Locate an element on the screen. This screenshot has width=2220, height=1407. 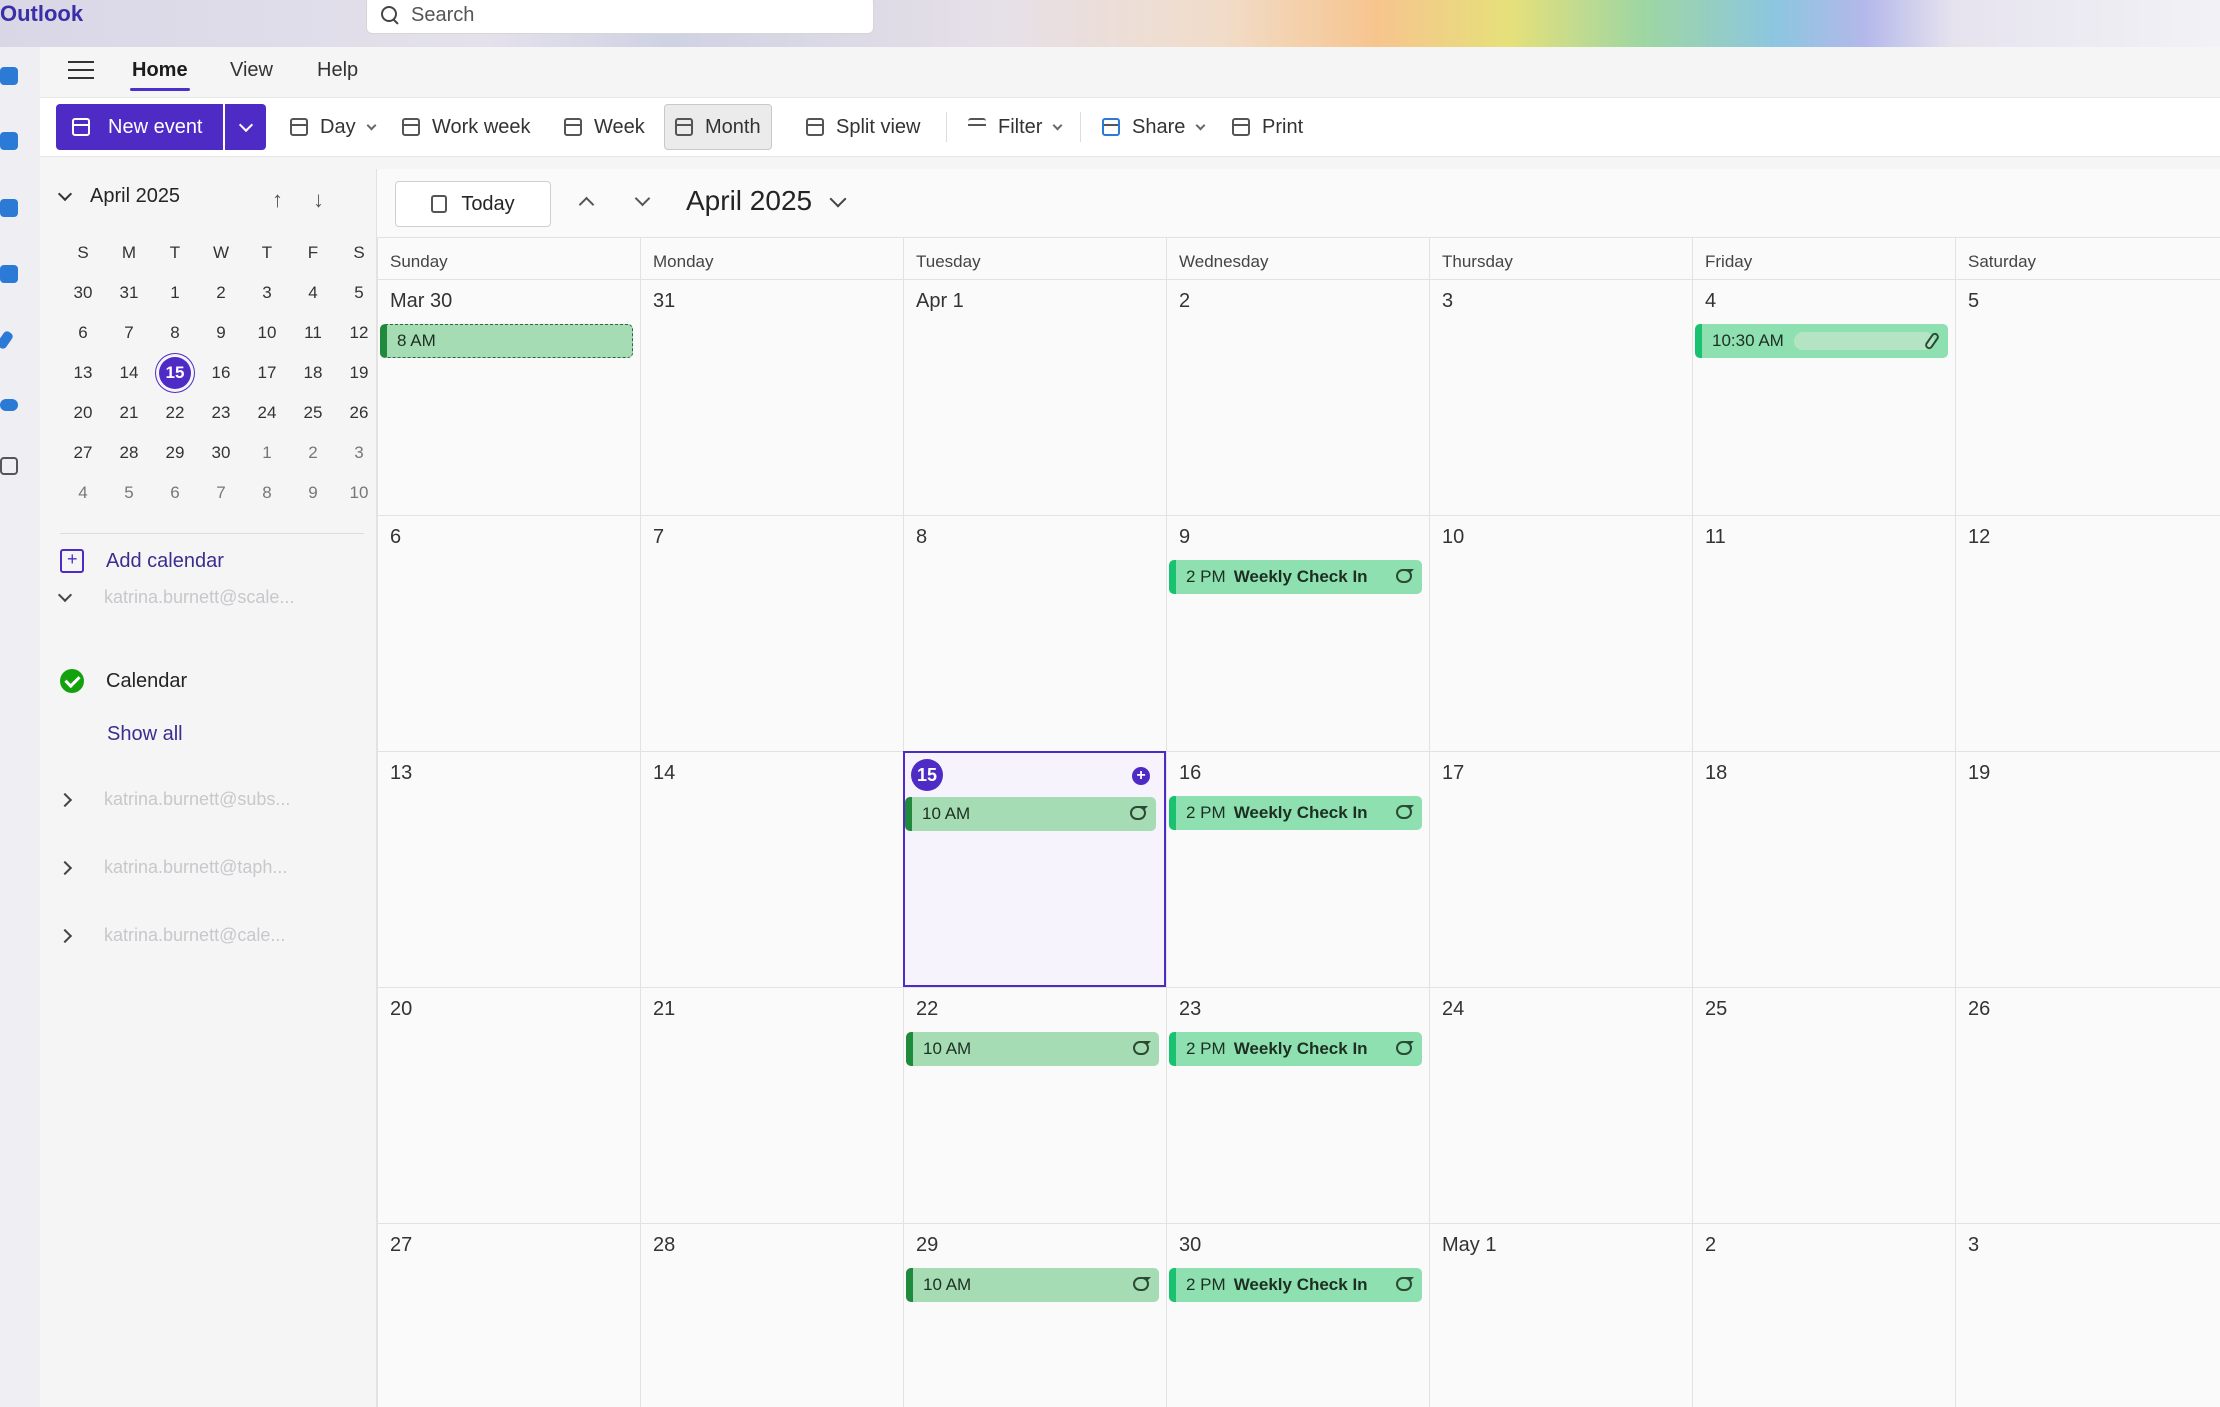
add-event-plus-icon: + is located at coordinates (1141, 776).